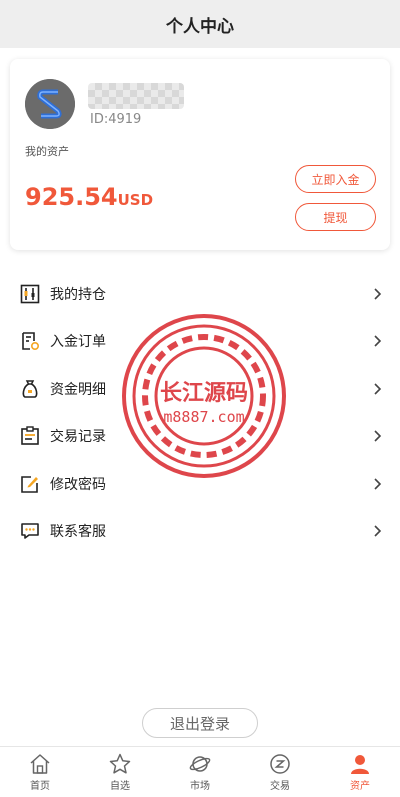  What do you see at coordinates (335, 217) in the screenshot?
I see `withdraw-button: 提现` at bounding box center [335, 217].